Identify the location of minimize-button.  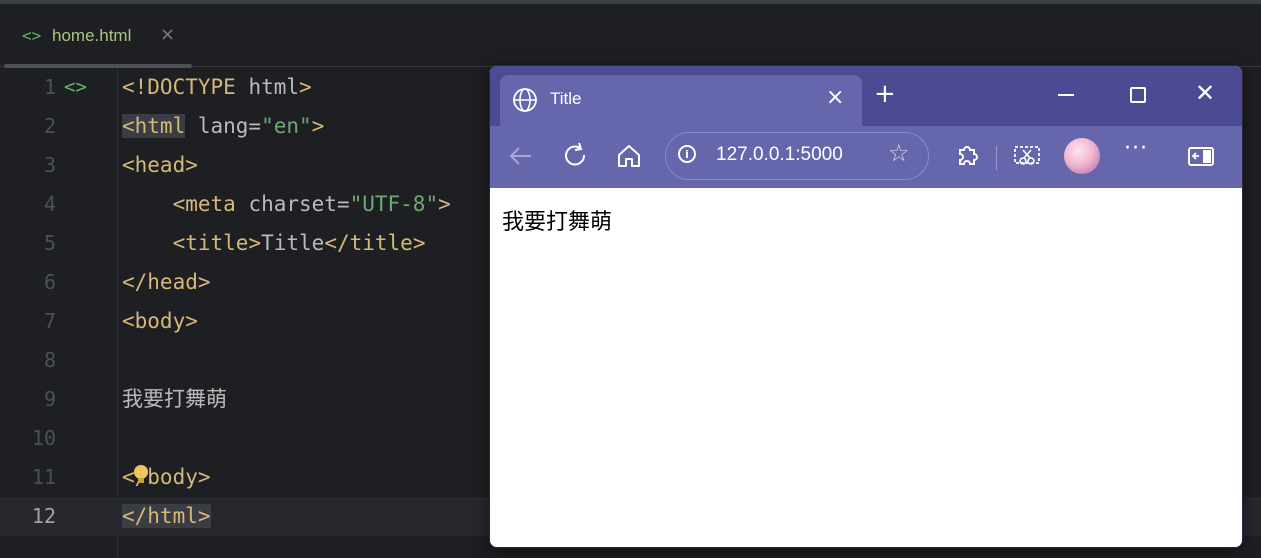
(1066, 95).